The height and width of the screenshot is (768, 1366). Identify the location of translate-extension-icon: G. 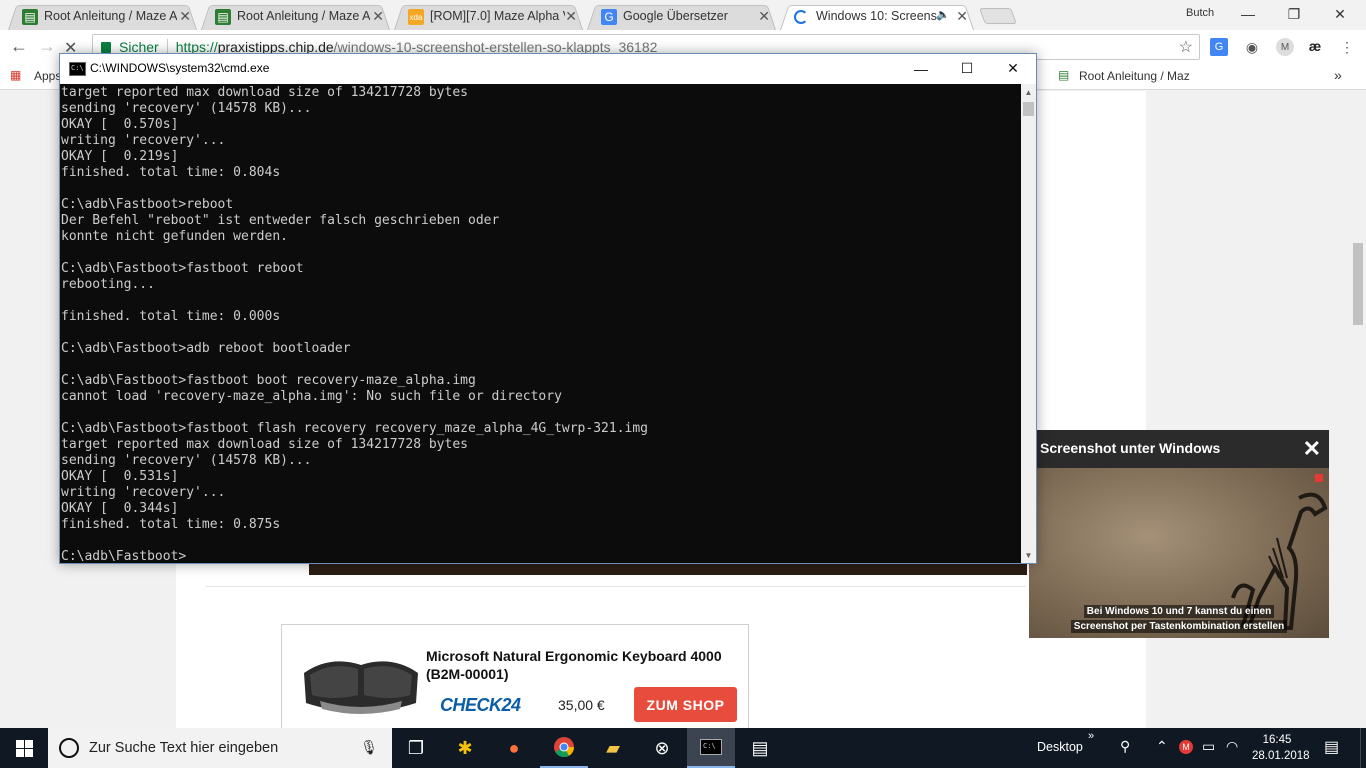
(1219, 47).